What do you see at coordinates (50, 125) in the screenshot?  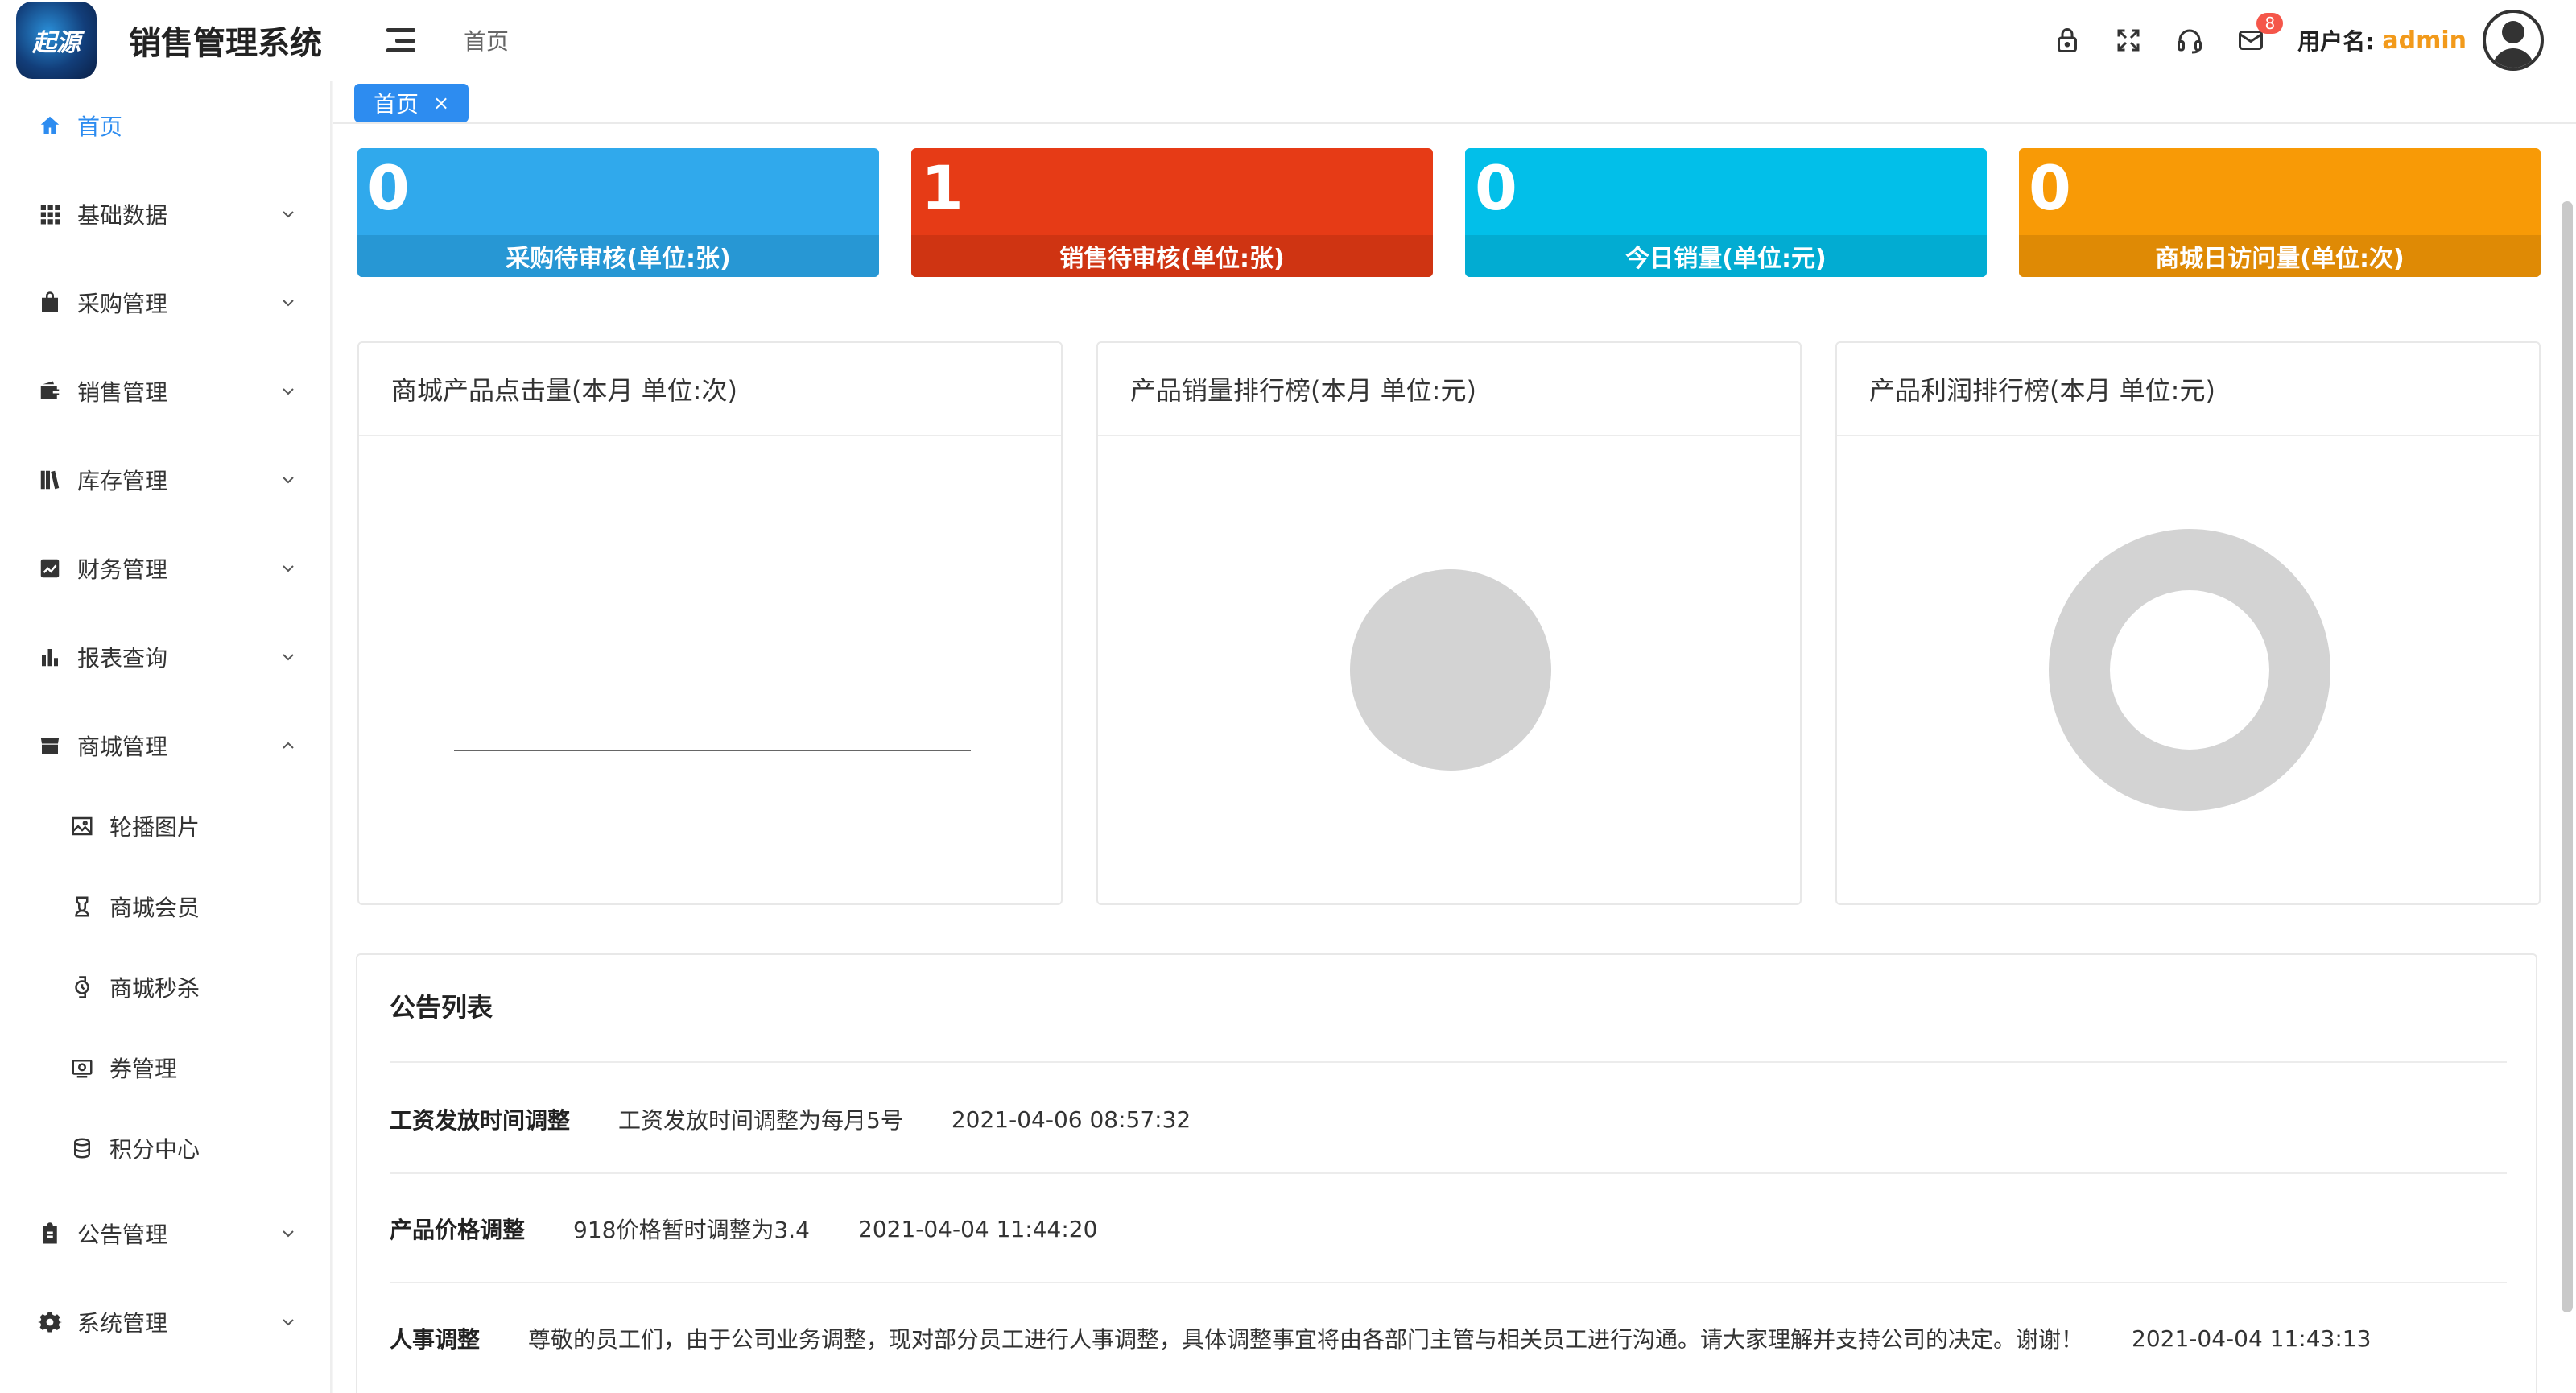 I see `home-icon` at bounding box center [50, 125].